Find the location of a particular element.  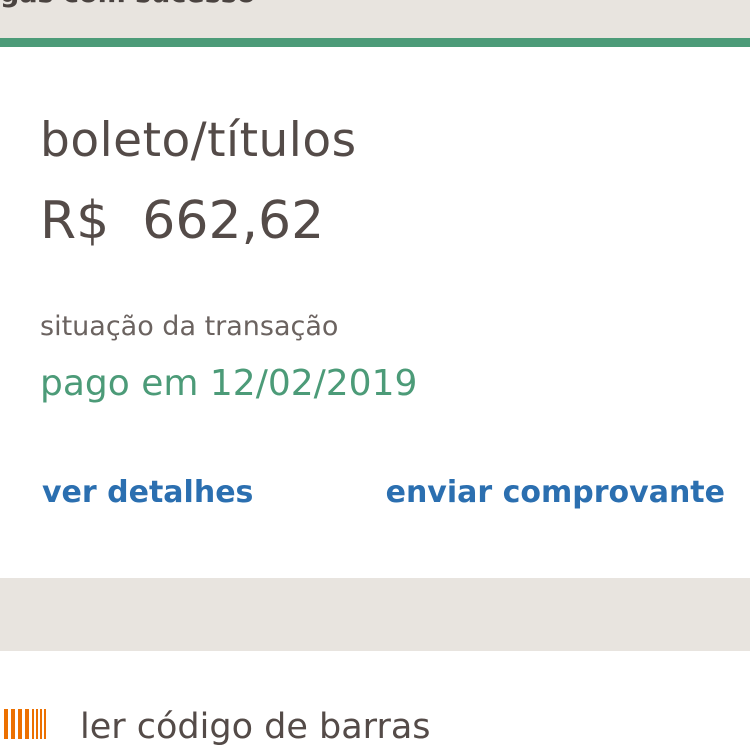

success-divider is located at coordinates (375, 42).